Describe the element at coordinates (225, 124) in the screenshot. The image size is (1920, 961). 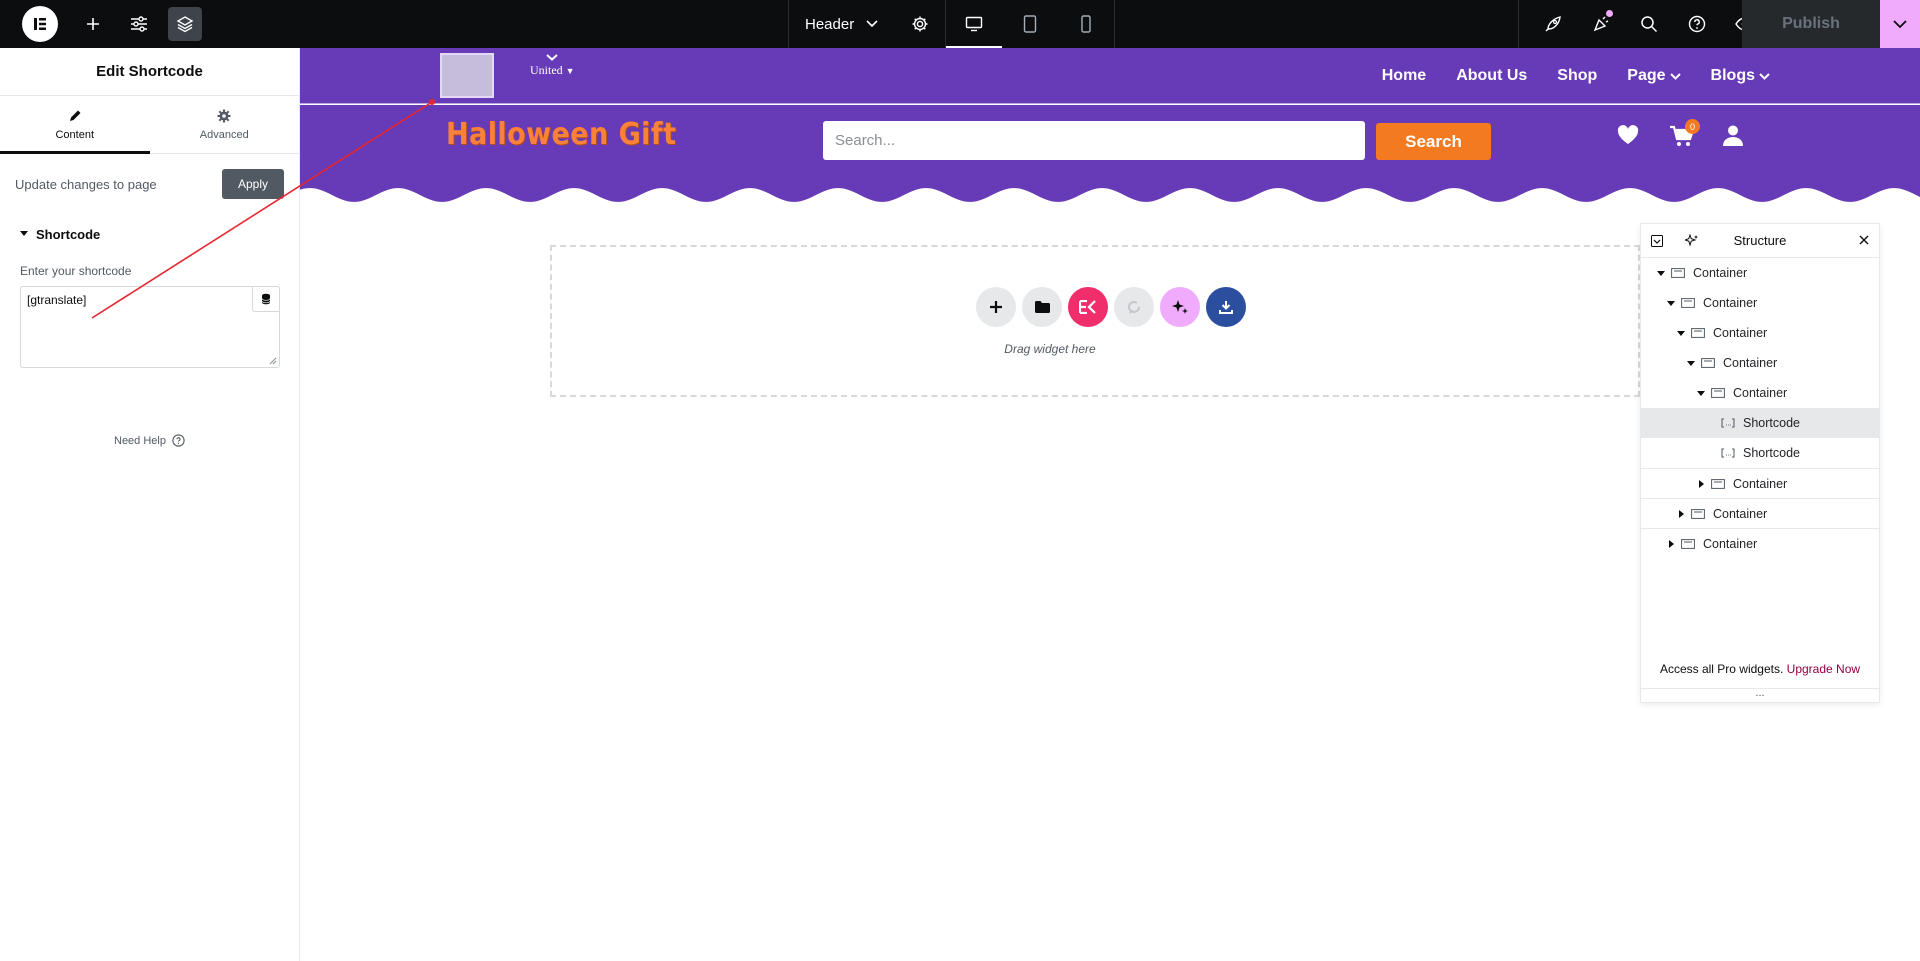
I see `tab-advanced: Advanced` at that location.